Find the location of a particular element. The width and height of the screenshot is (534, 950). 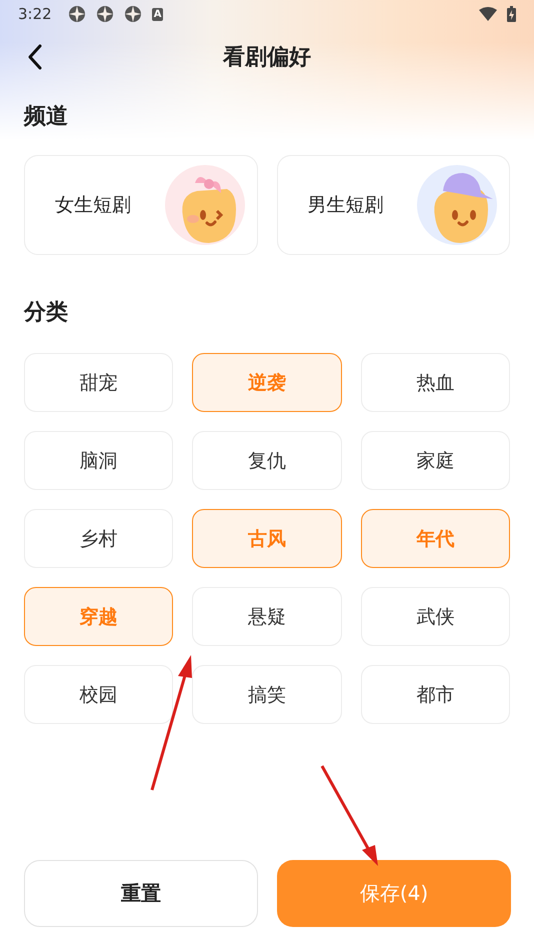

category-chip: 武侠 is located at coordinates (435, 616).